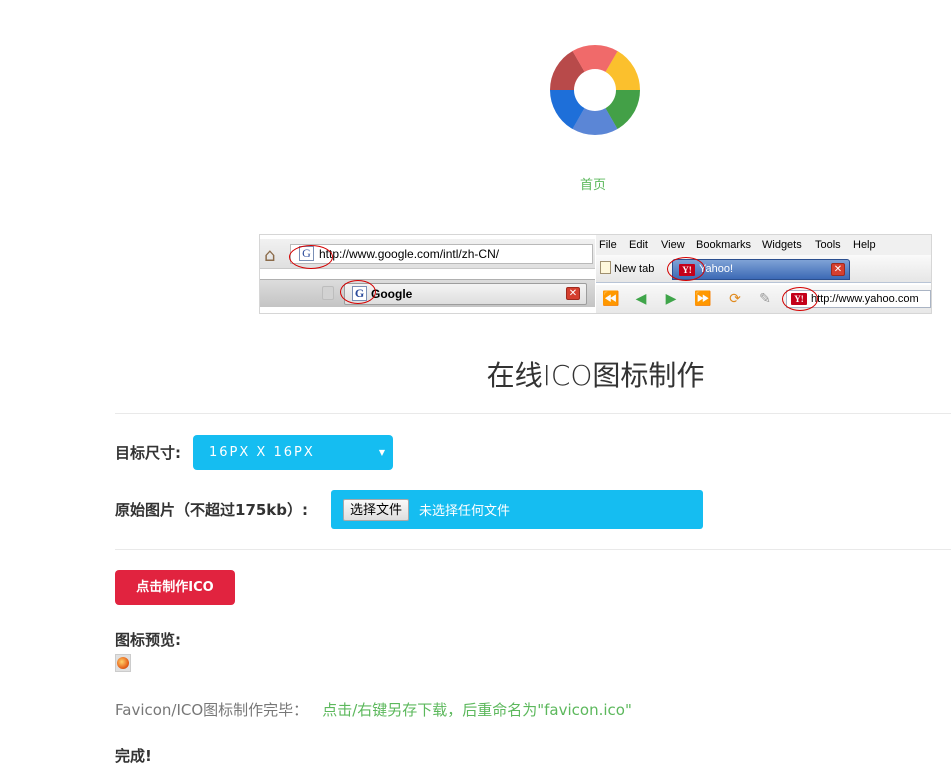  What do you see at coordinates (148, 453) in the screenshot?
I see `size-label: 目标尺寸:` at bounding box center [148, 453].